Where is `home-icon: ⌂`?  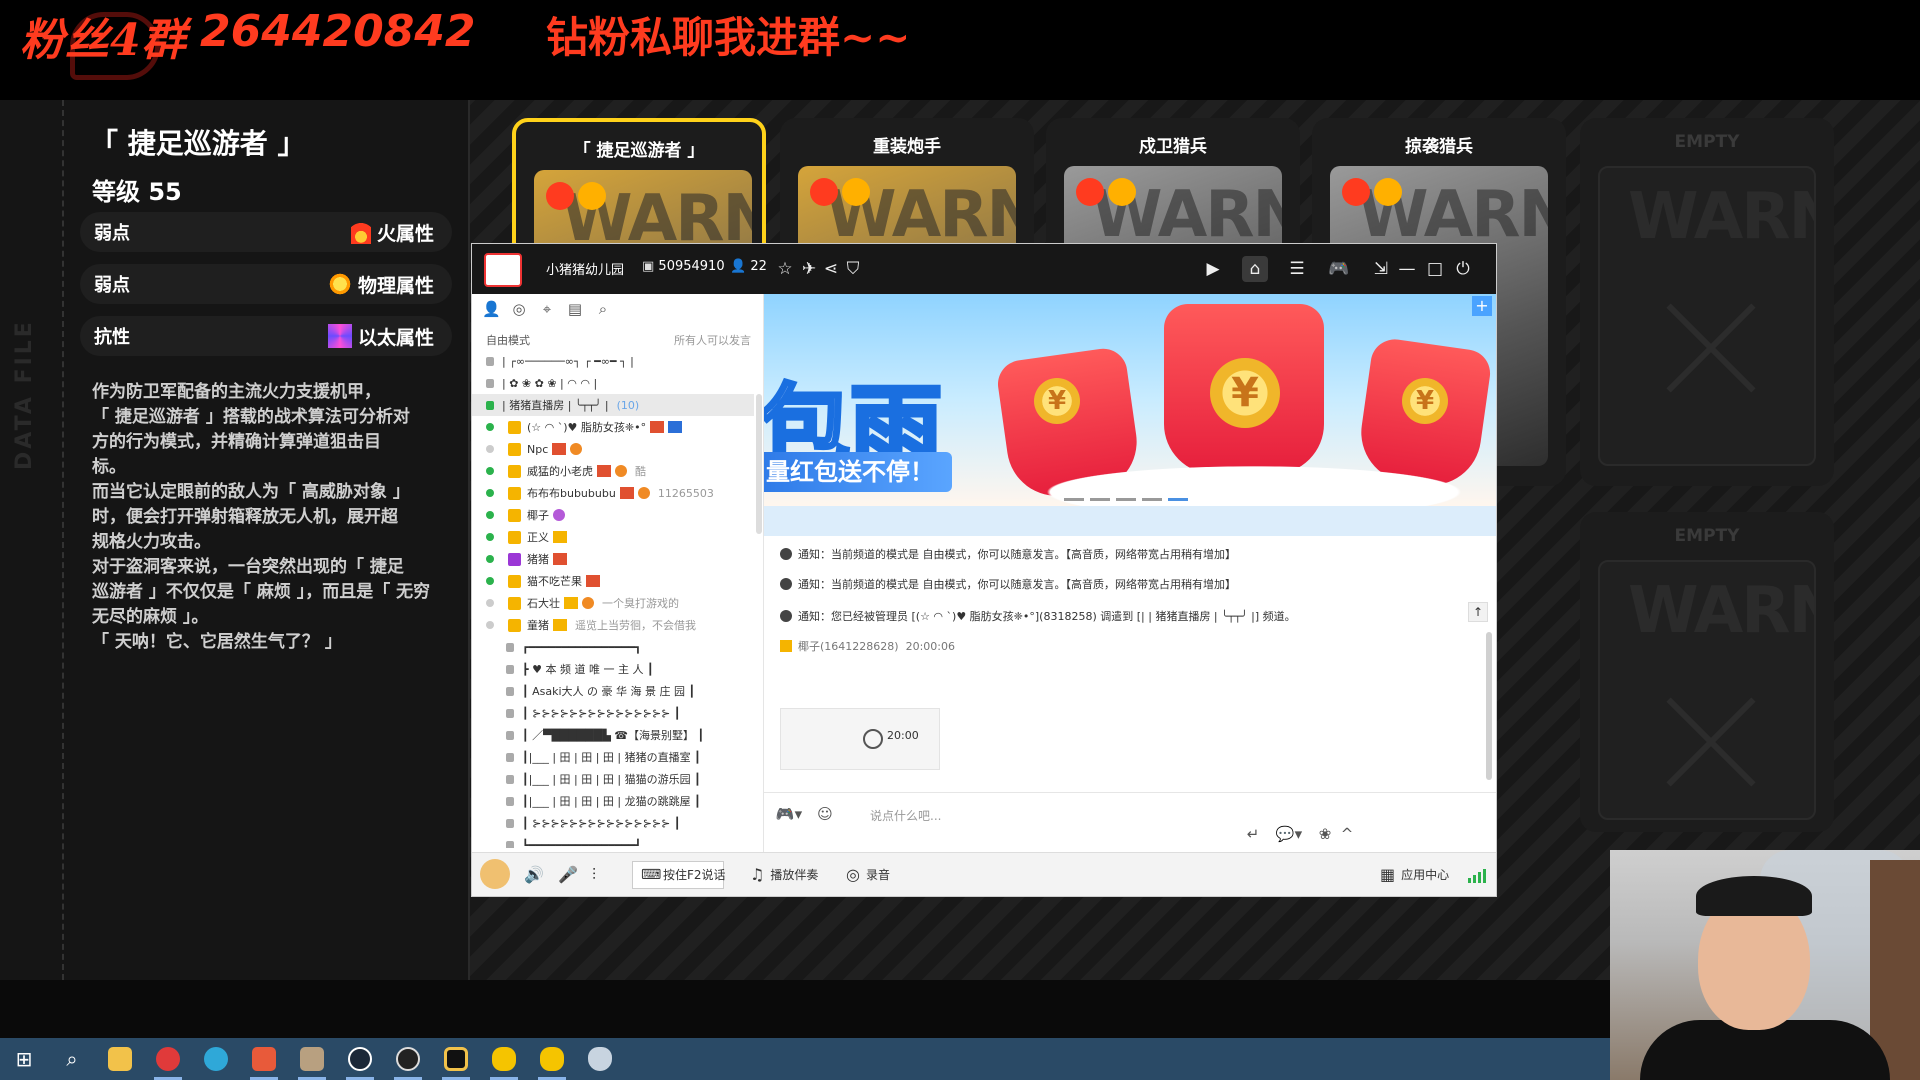
home-icon: ⌂ is located at coordinates (1255, 269).